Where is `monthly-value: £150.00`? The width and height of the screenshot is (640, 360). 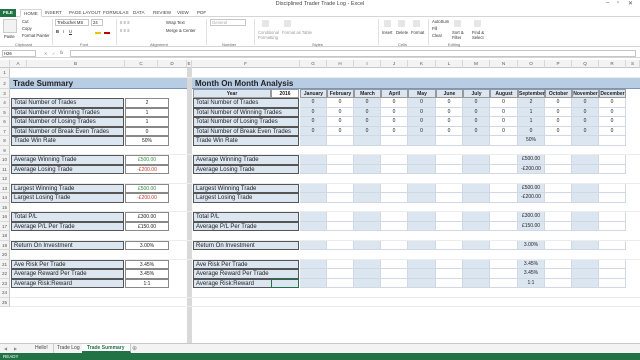 monthly-value: £150.00 is located at coordinates (531, 226).